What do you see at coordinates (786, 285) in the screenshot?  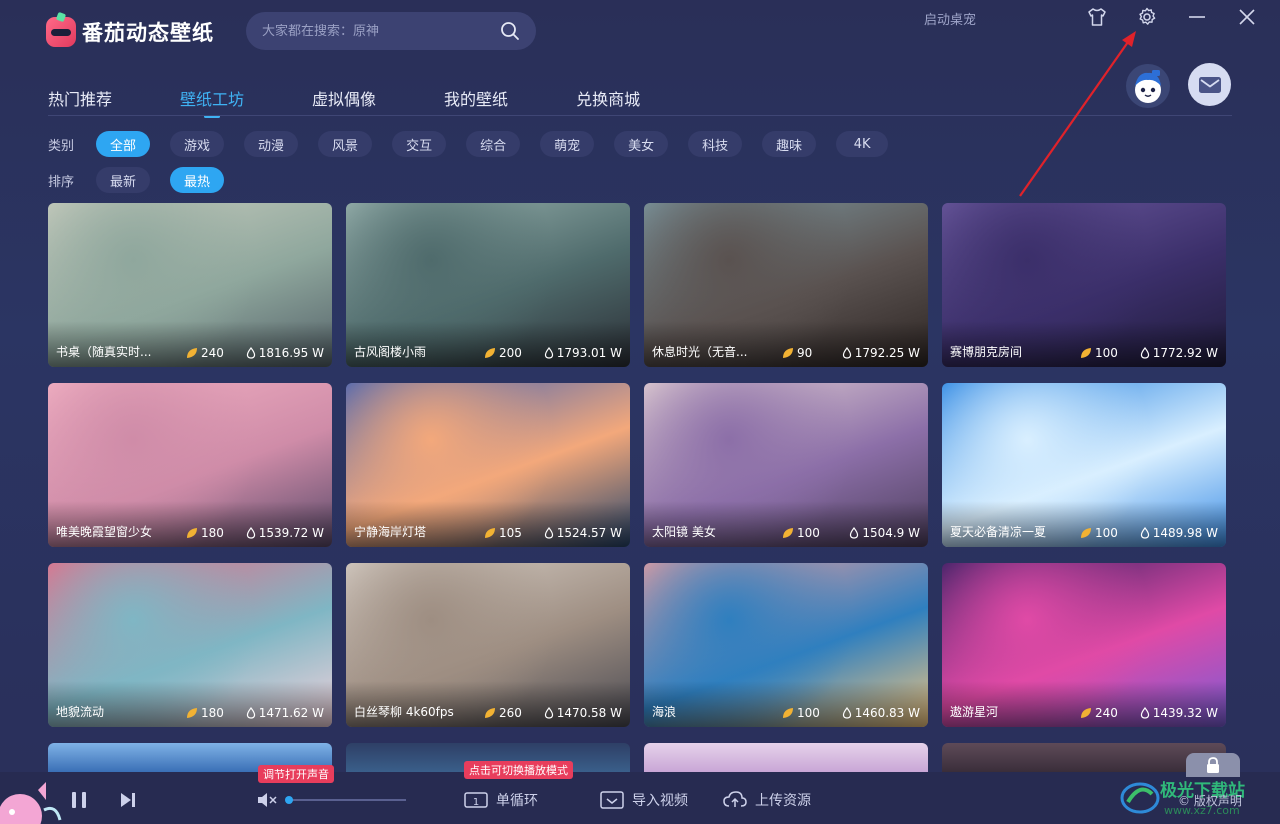 I see `wallpaper-card: 休息时光（无音... 90 1792.25 W` at bounding box center [786, 285].